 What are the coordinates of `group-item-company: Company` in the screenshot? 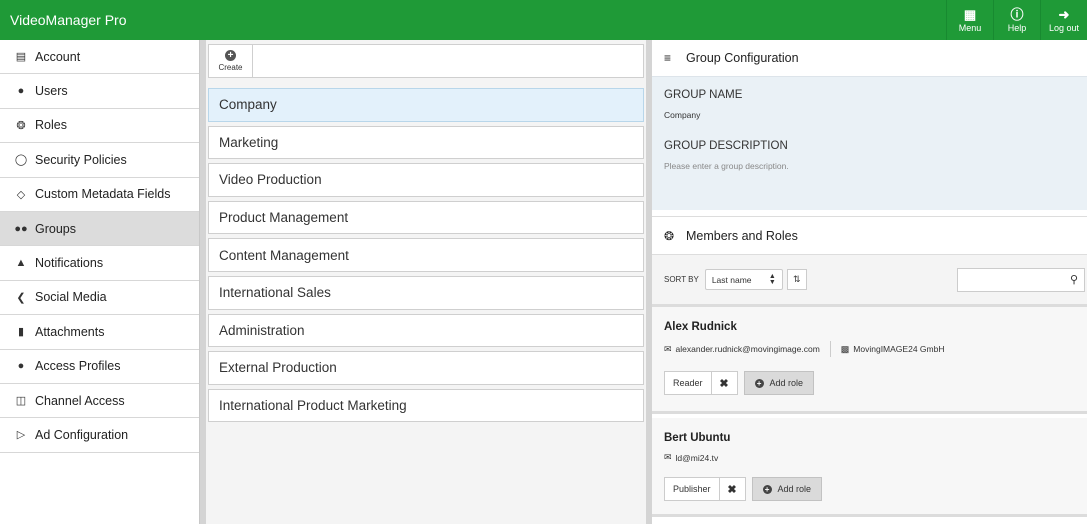 It's located at (426, 105).